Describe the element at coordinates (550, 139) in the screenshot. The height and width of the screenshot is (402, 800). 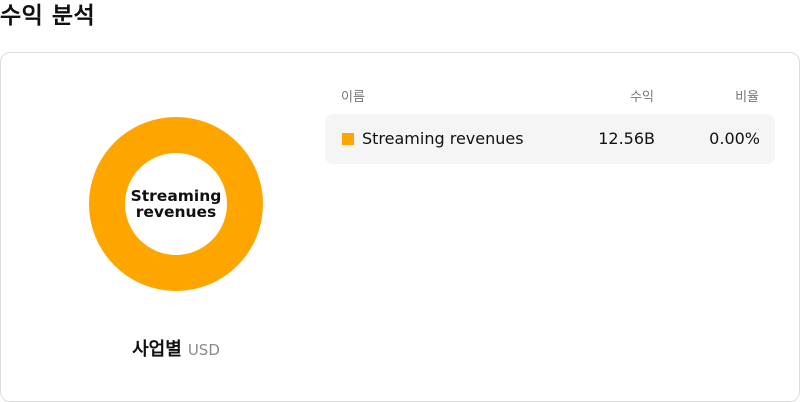
I see `table-row: Streaming revenues 12.56B 0.00%` at that location.